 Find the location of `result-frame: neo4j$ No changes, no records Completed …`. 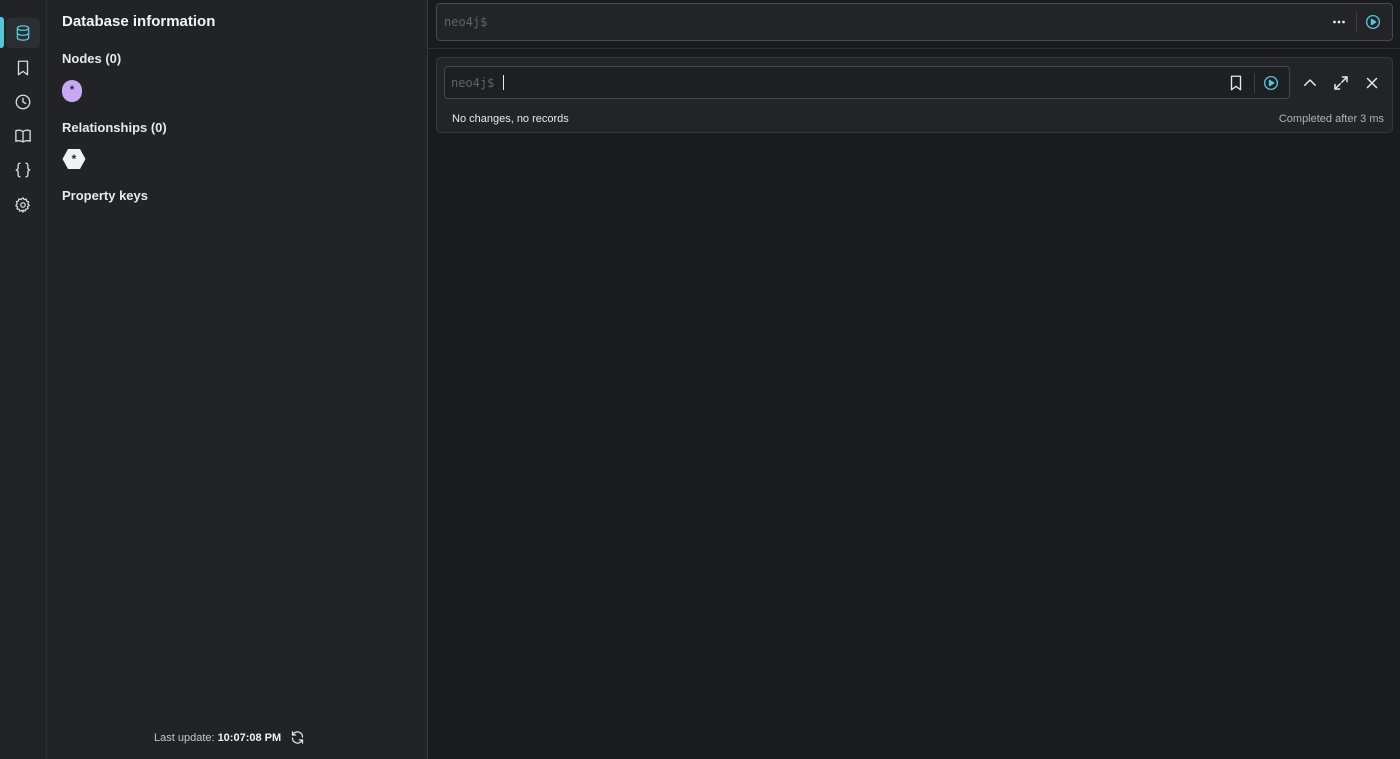

result-frame: neo4j$ No changes, no records Completed … is located at coordinates (914, 95).